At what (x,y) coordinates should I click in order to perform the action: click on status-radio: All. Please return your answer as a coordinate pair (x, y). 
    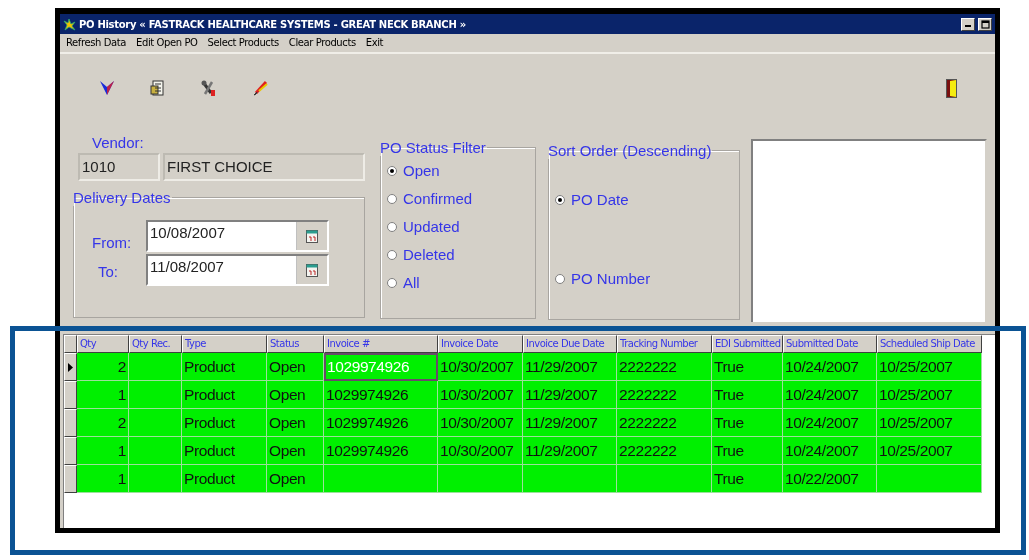
    Looking at the image, I should click on (403, 282).